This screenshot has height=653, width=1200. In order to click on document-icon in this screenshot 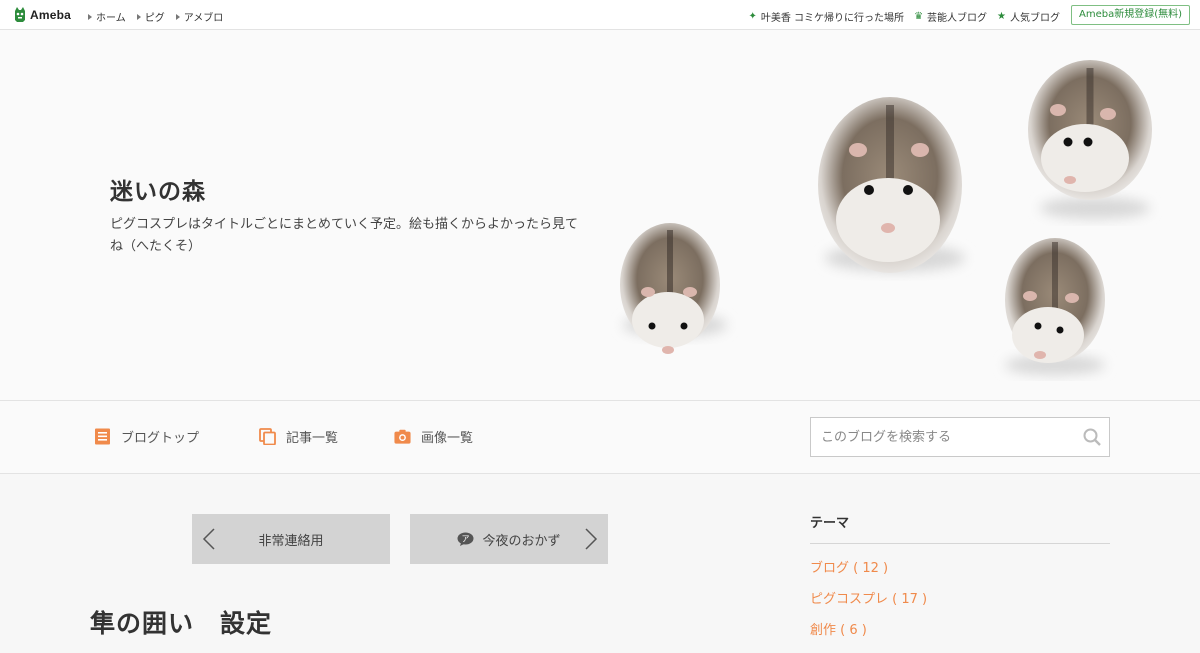, I will do `click(102, 436)`.